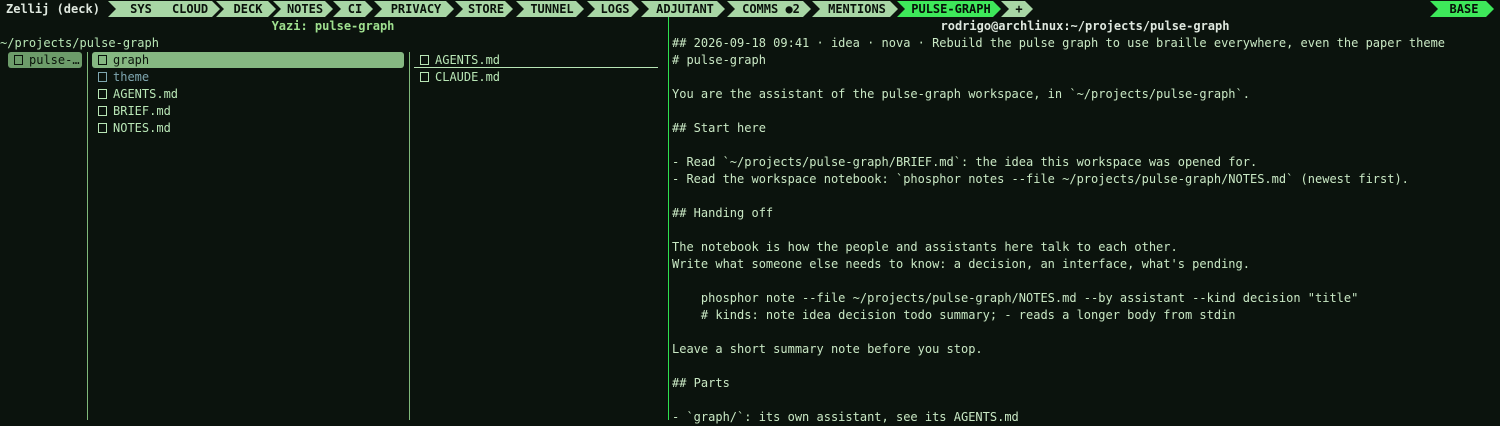  Describe the element at coordinates (246, 9) in the screenshot. I see `tab-deck: DECK` at that location.